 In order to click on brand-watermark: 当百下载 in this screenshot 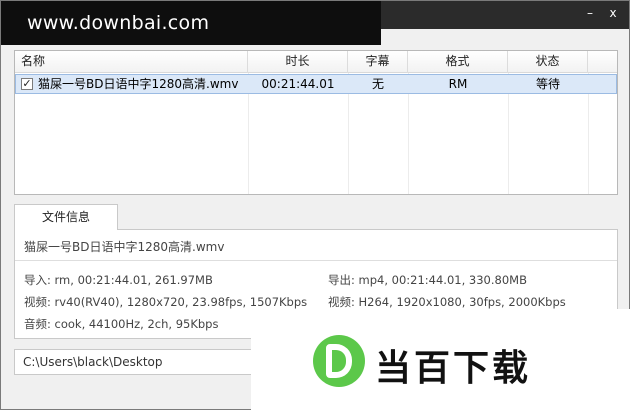, I will do `click(440, 359)`.